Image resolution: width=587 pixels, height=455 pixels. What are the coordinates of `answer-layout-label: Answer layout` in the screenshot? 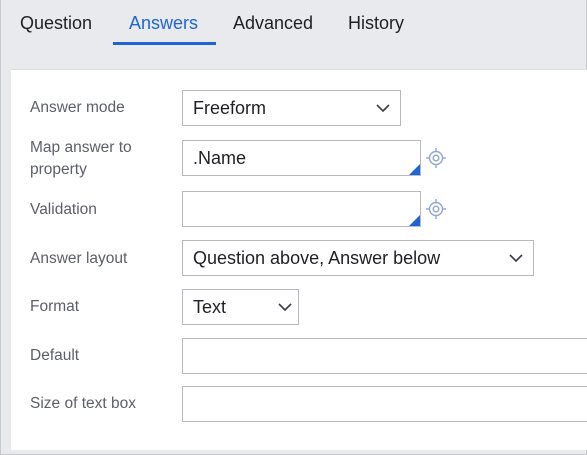 It's located at (79, 258).